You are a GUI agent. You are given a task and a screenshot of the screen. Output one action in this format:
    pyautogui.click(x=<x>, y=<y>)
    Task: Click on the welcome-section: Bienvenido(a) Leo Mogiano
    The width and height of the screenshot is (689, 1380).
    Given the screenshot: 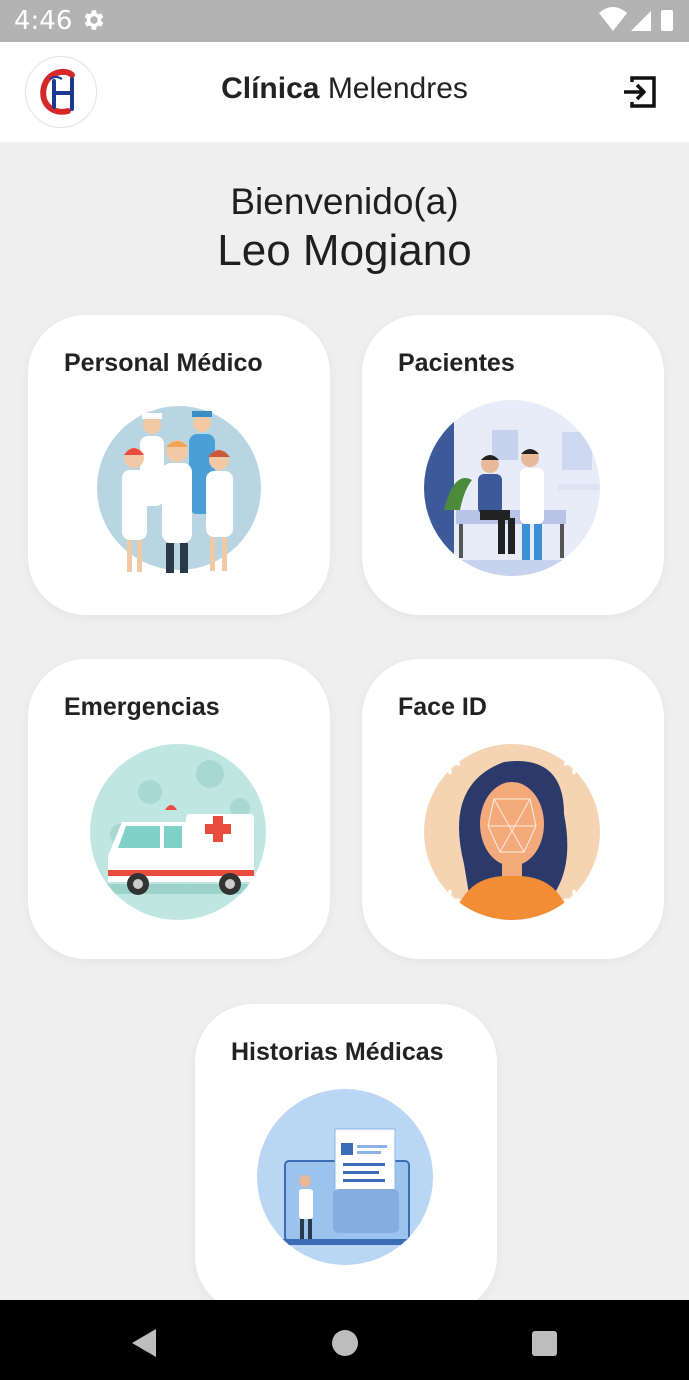 What is the action you would take?
    pyautogui.click(x=344, y=228)
    